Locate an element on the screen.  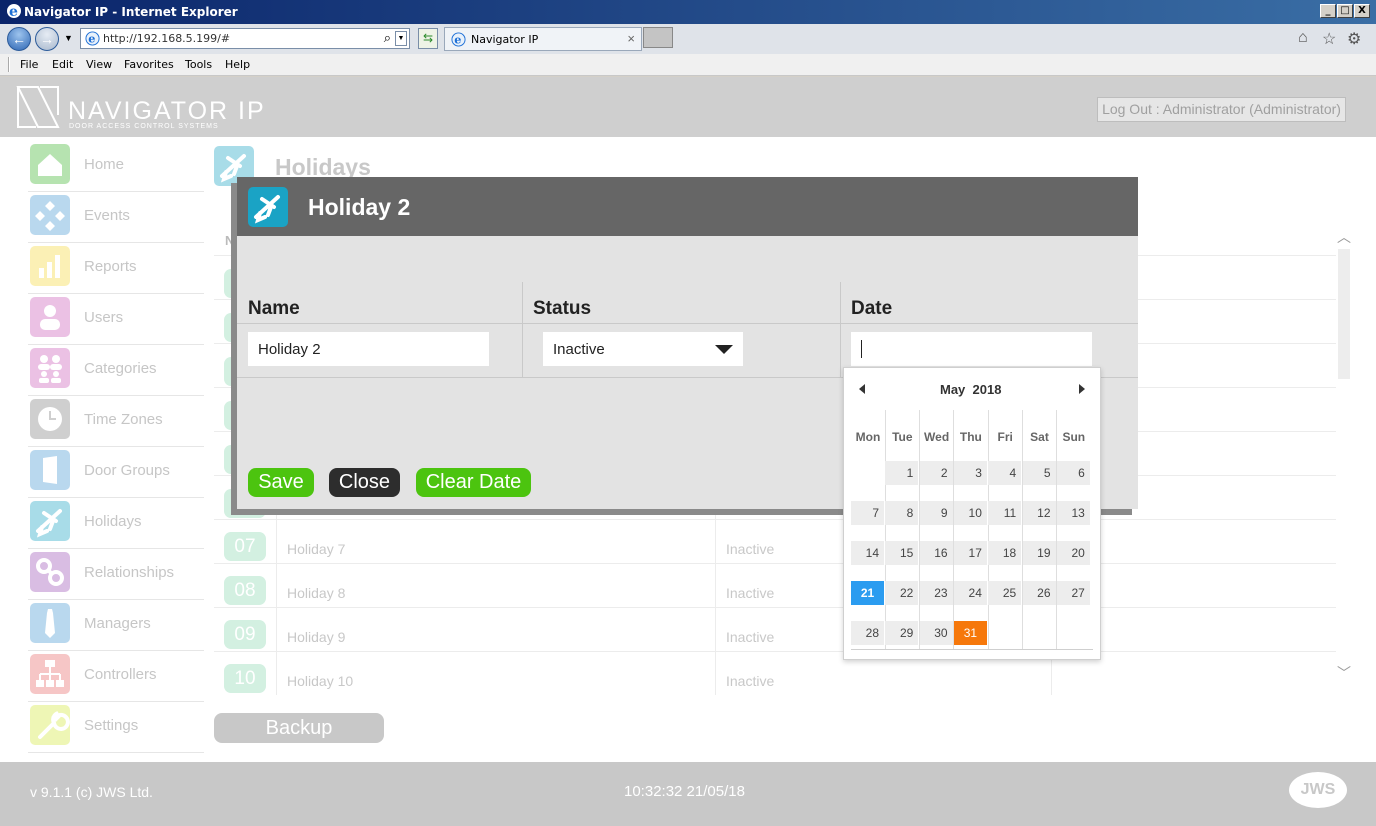
calendar-day: 20 is located at coordinates (1073, 553).